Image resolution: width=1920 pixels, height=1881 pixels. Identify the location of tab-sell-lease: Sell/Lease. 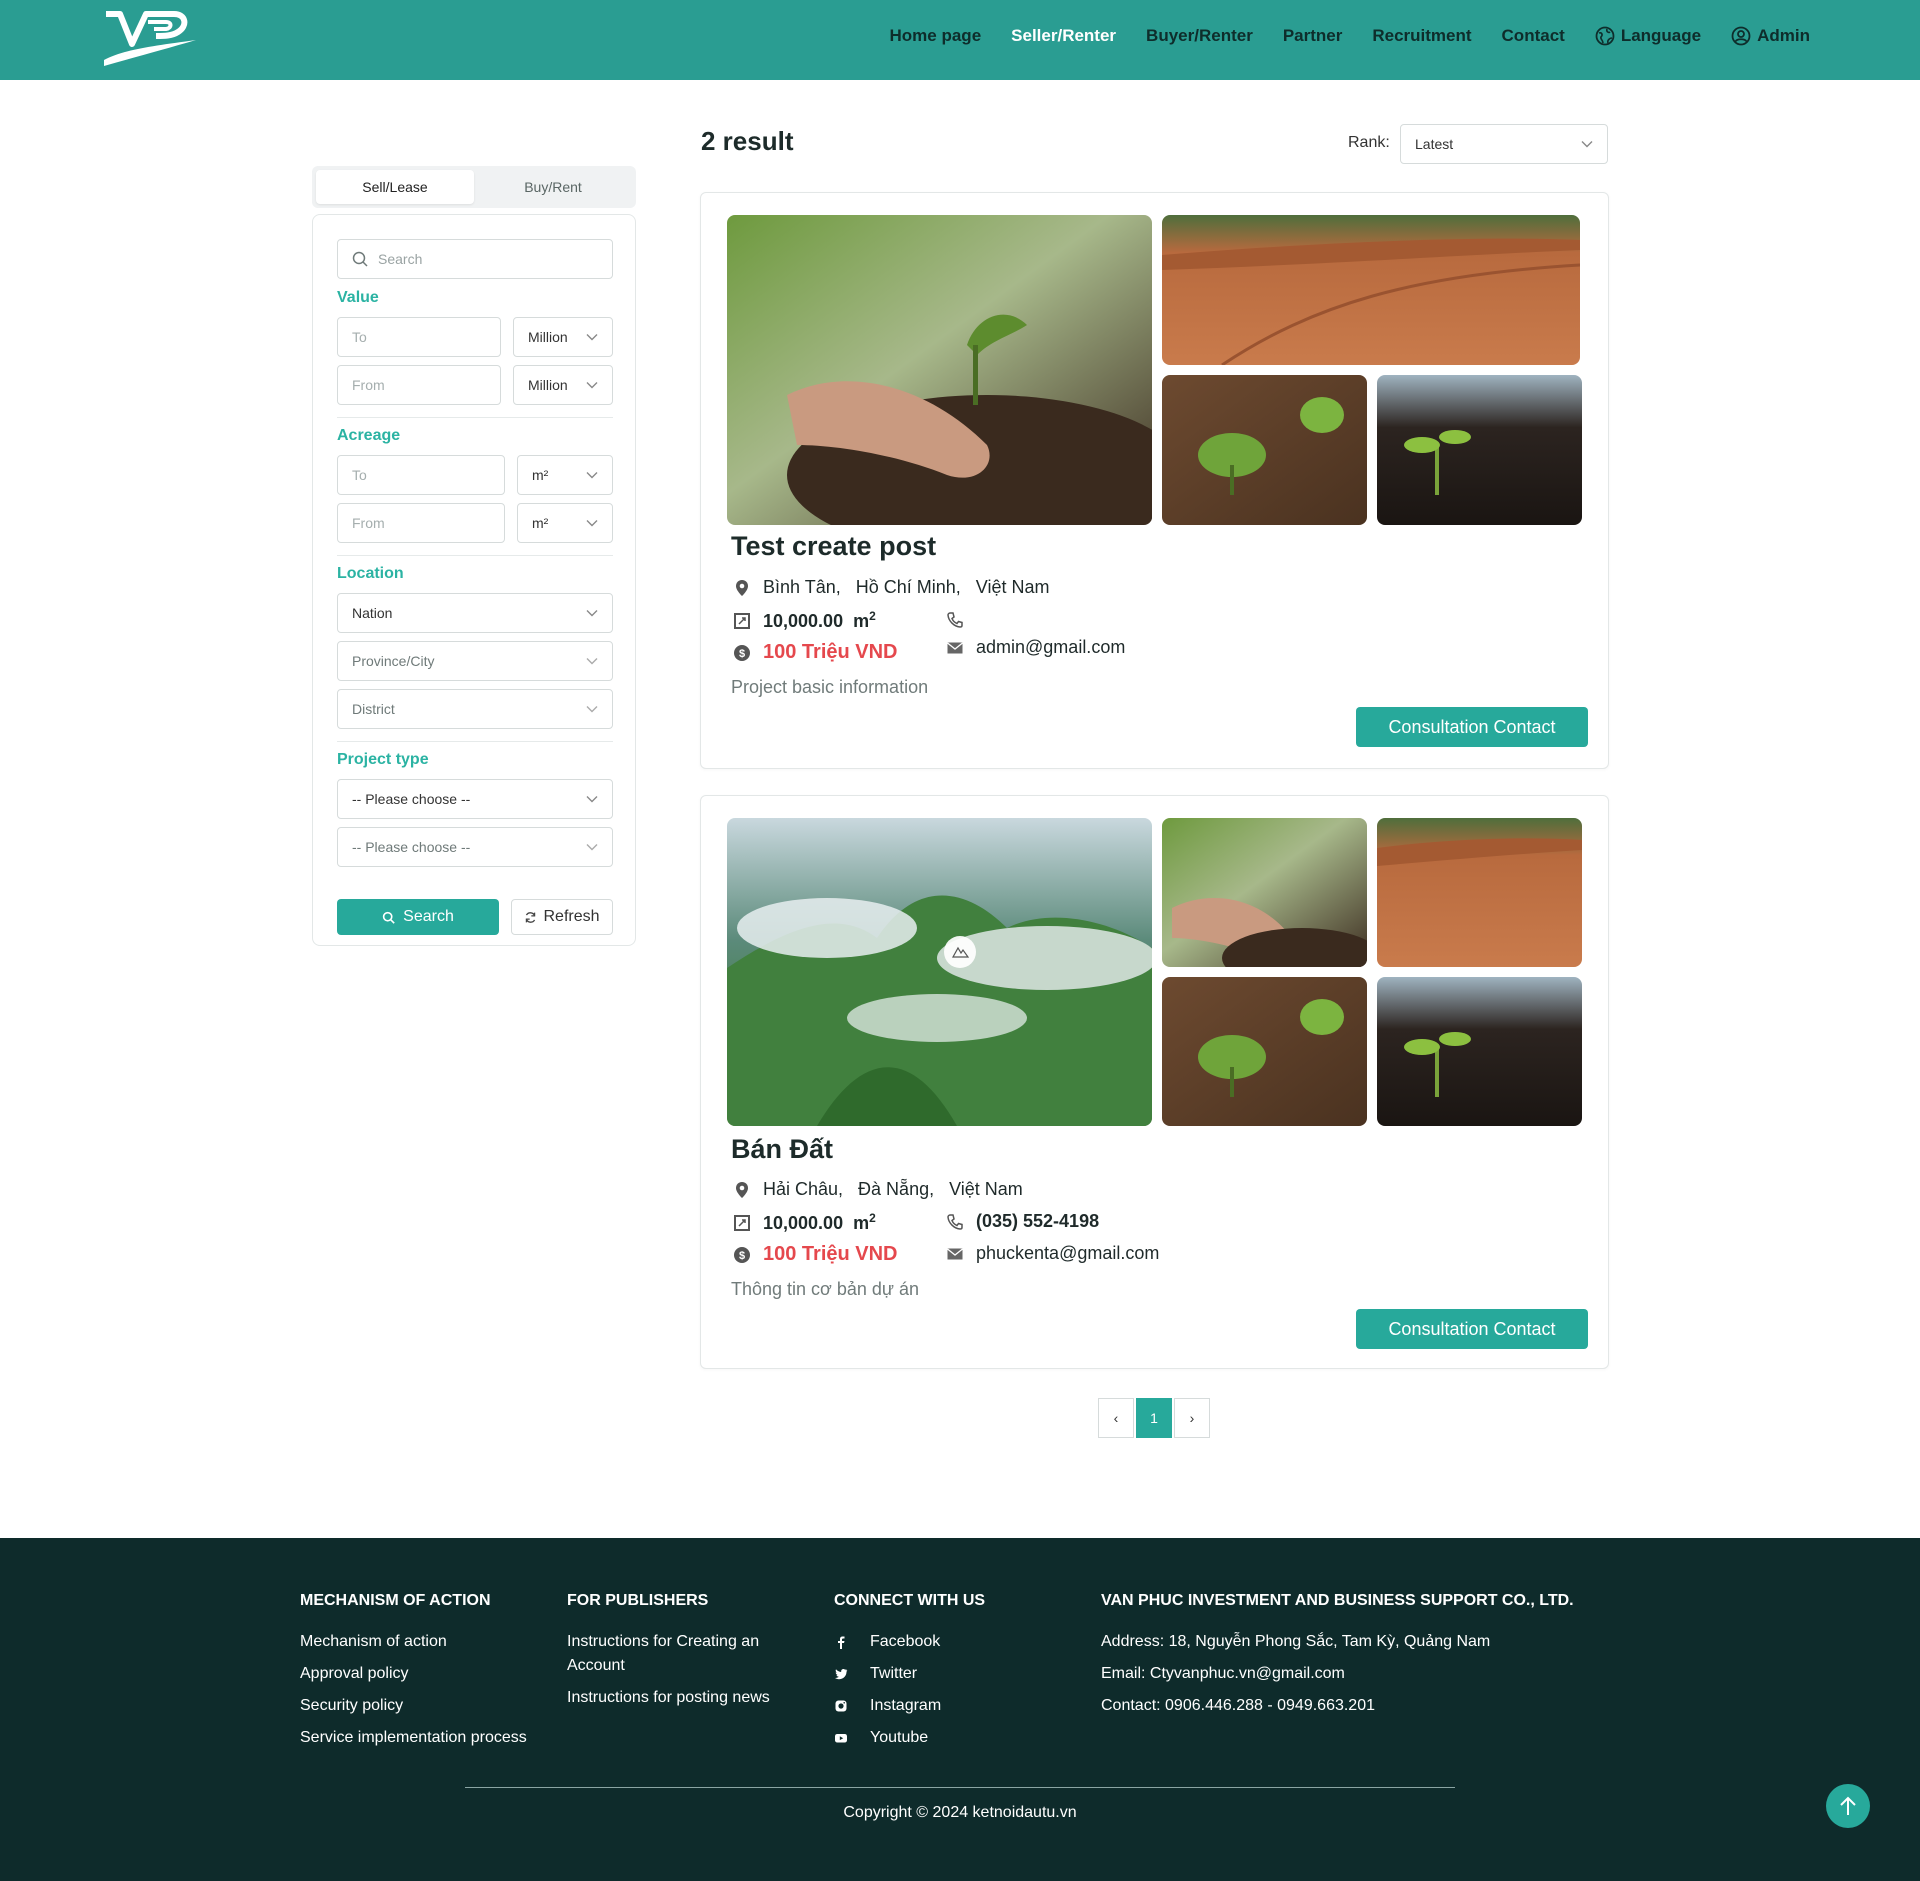
(395, 187).